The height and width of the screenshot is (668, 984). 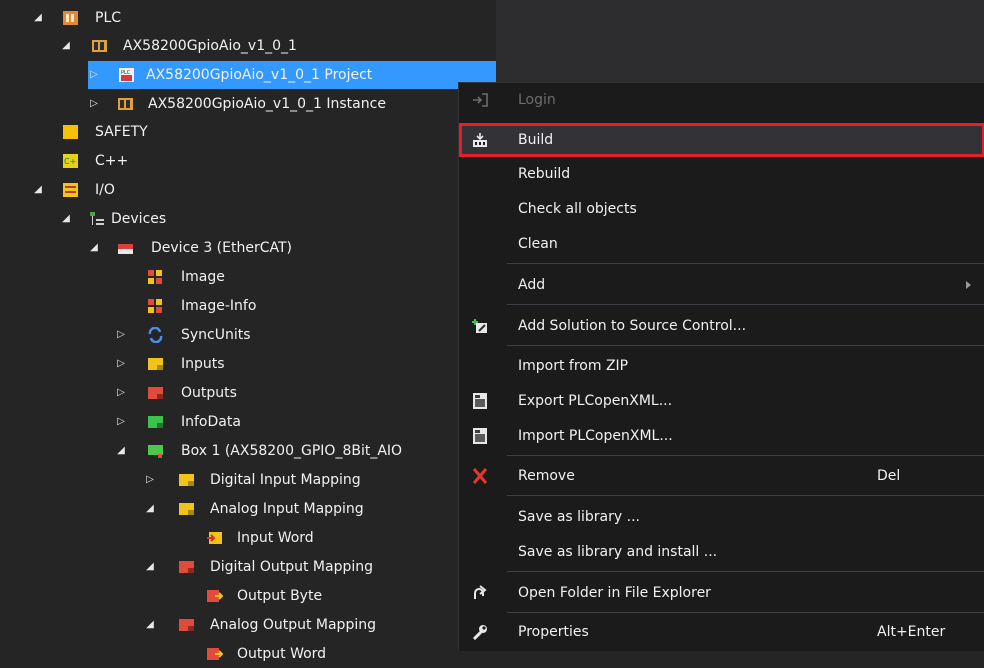 What do you see at coordinates (282, 654) in the screenshot?
I see `tree-label: Output Word` at bounding box center [282, 654].